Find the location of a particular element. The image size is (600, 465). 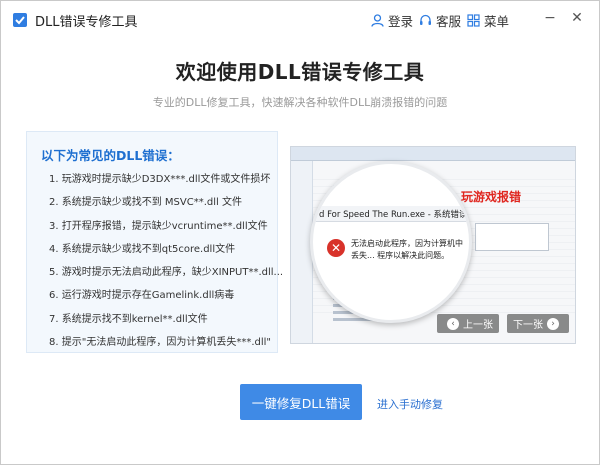

error-list-item: 6. 运行游戏时提示存在Gamelink.dll病毒 is located at coordinates (142, 296).